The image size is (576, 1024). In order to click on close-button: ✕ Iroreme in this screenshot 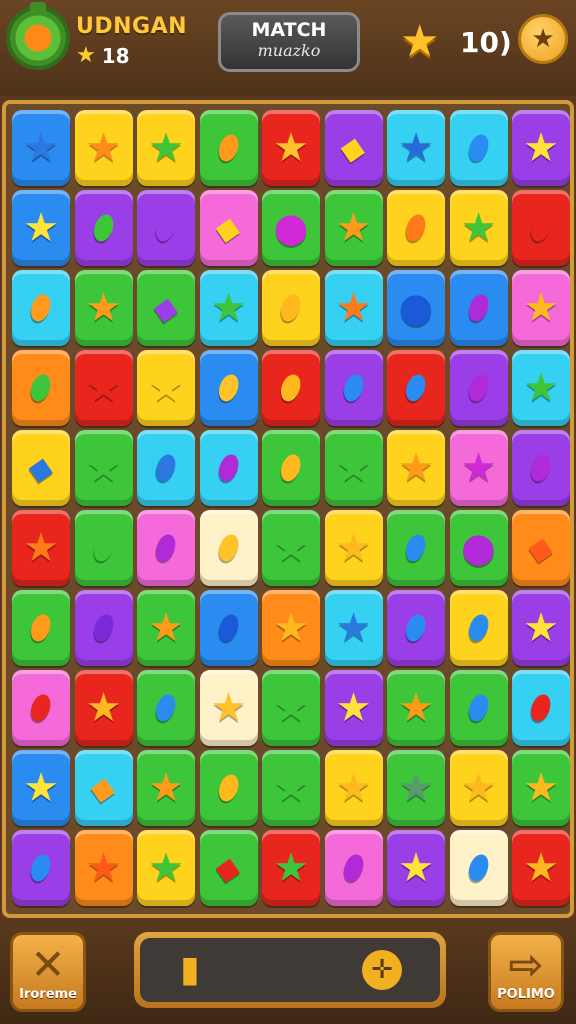, I will do `click(48, 972)`.